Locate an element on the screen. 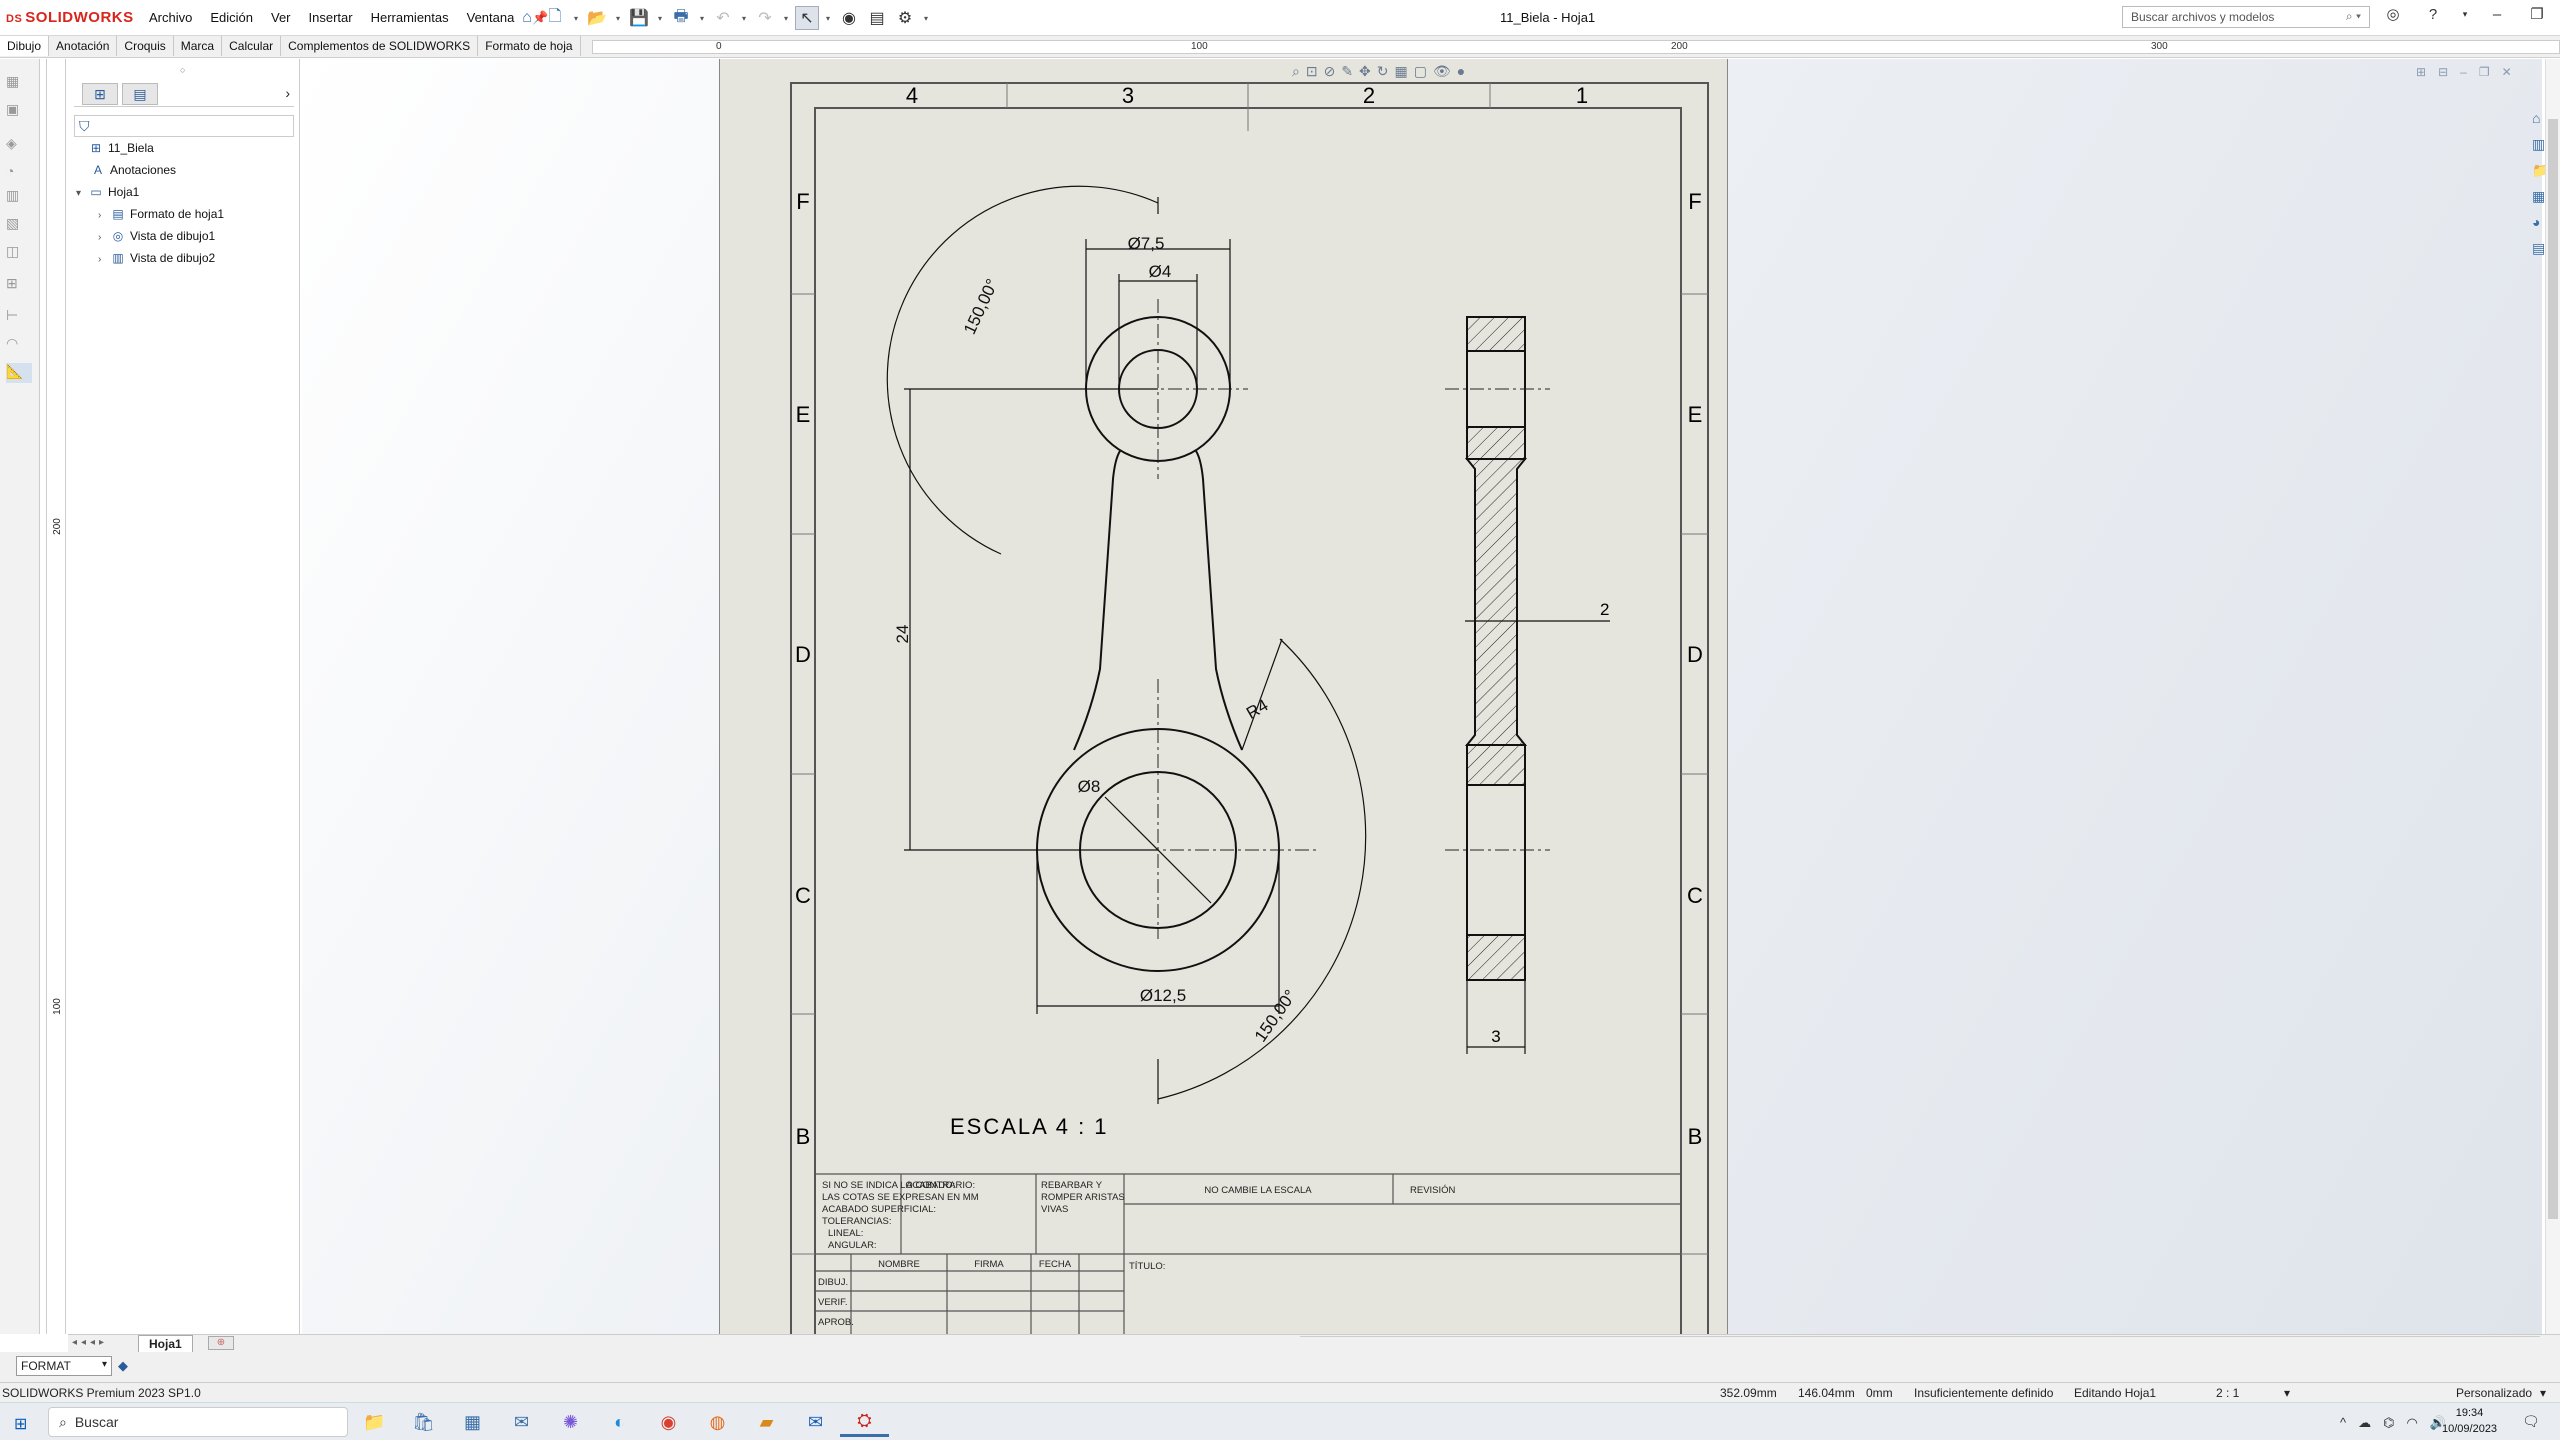  minimize-icon: – is located at coordinates (2497, 14).